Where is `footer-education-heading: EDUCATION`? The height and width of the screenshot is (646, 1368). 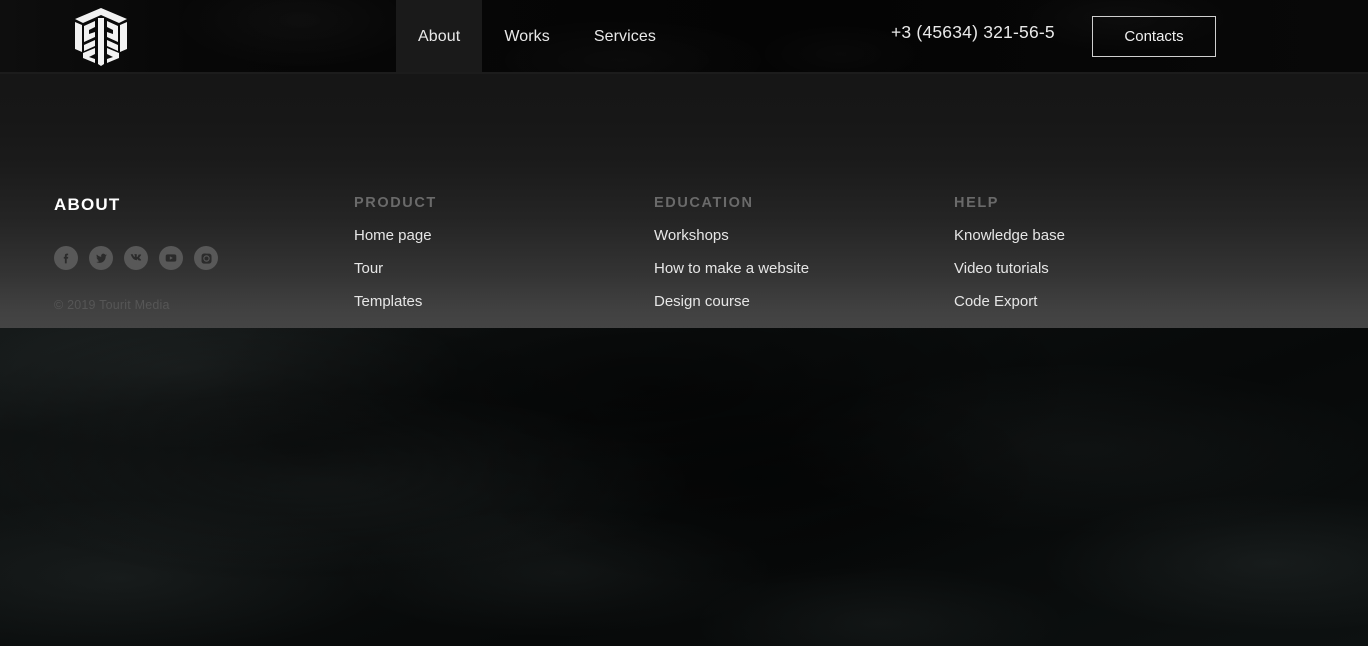 footer-education-heading: EDUCATION is located at coordinates (704, 203).